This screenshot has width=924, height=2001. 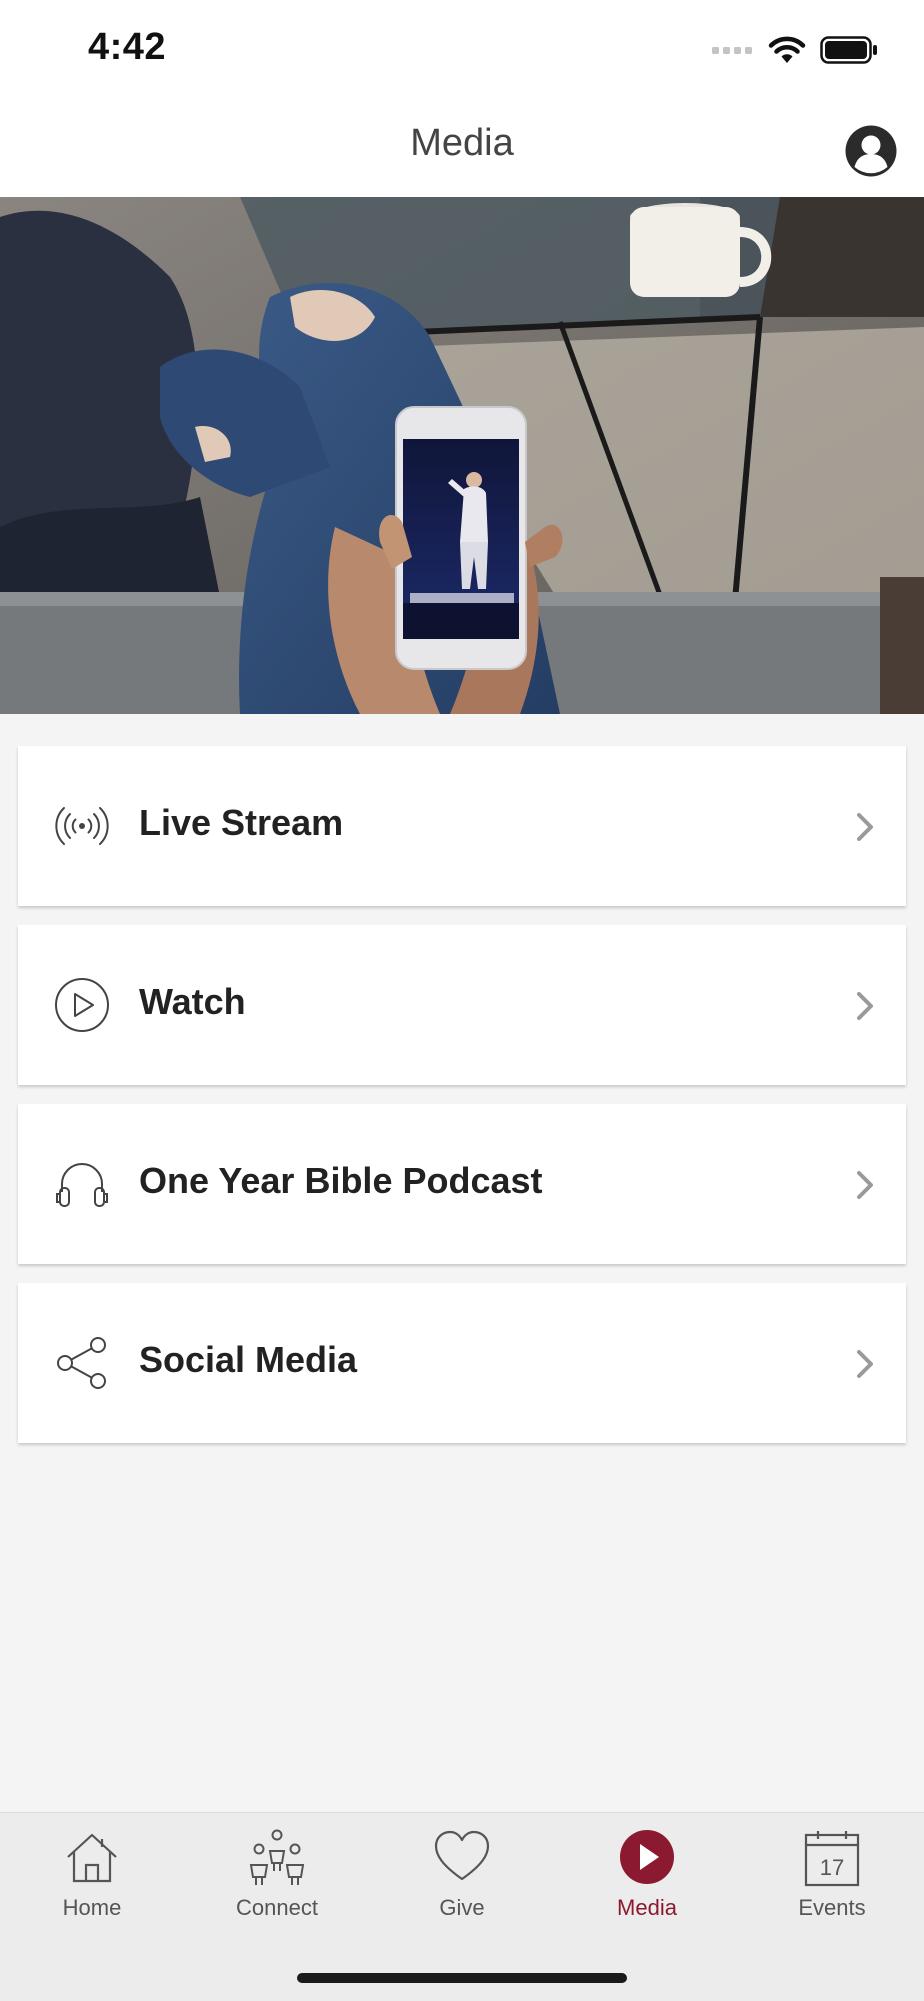 What do you see at coordinates (462, 1005) in the screenshot?
I see `menu-item-watch: Watch` at bounding box center [462, 1005].